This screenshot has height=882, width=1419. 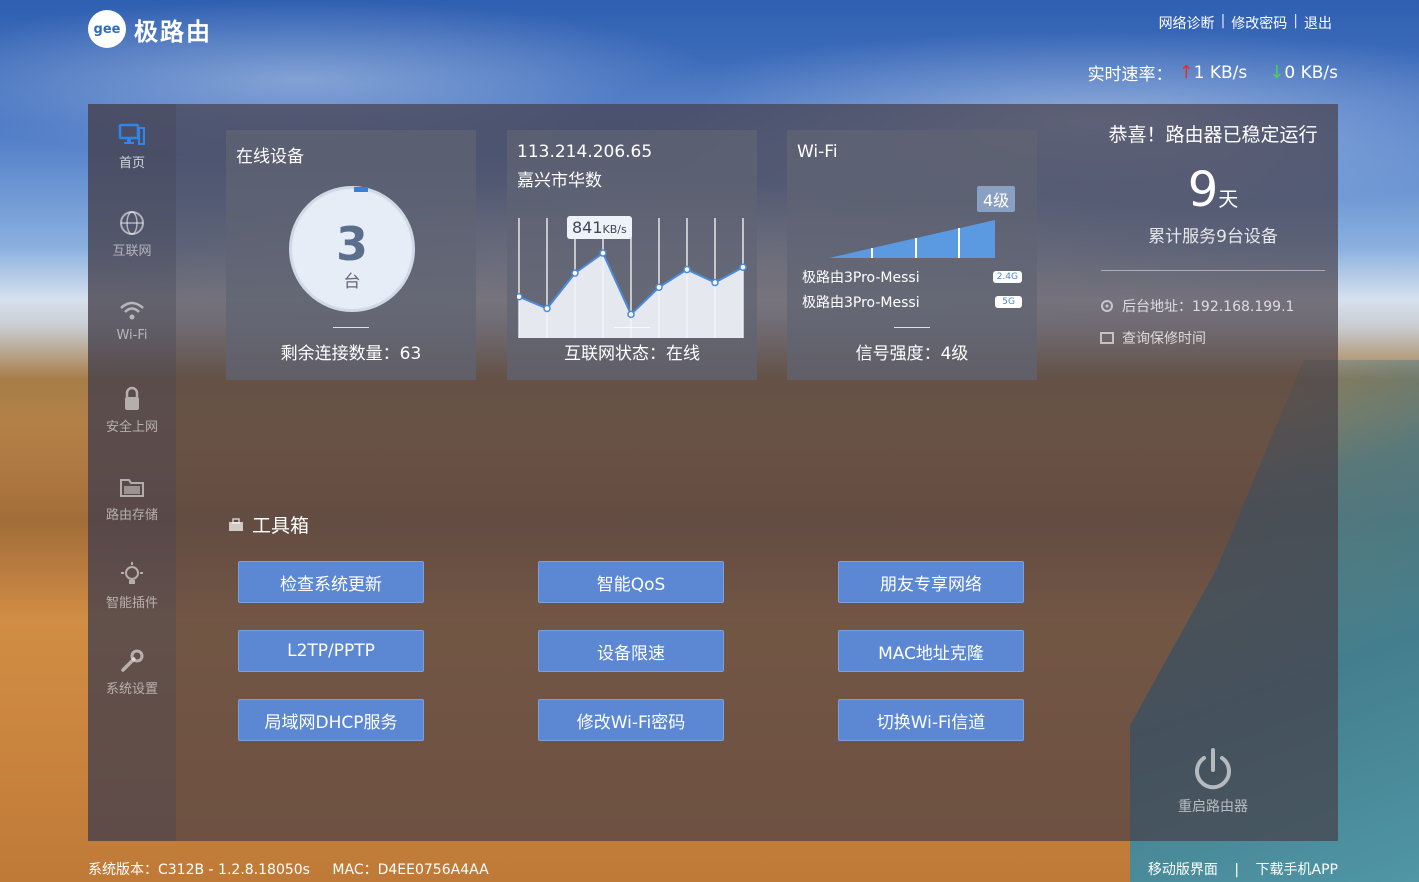 I want to click on internet-status: 互联网状态：在线, so click(x=632, y=354).